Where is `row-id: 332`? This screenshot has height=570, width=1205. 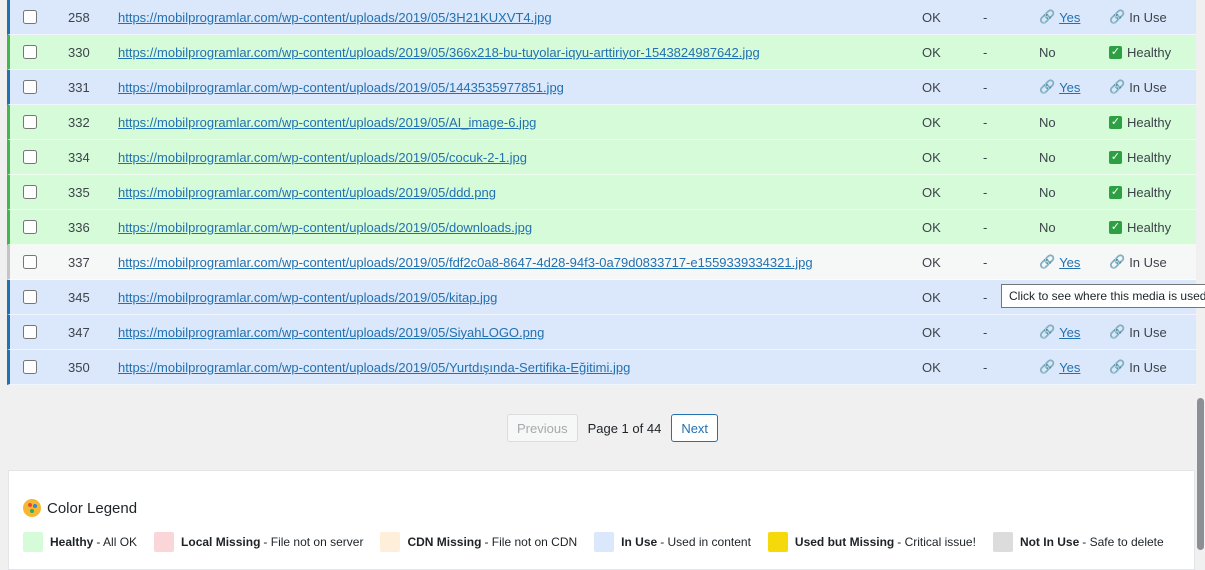 row-id: 332 is located at coordinates (79, 122).